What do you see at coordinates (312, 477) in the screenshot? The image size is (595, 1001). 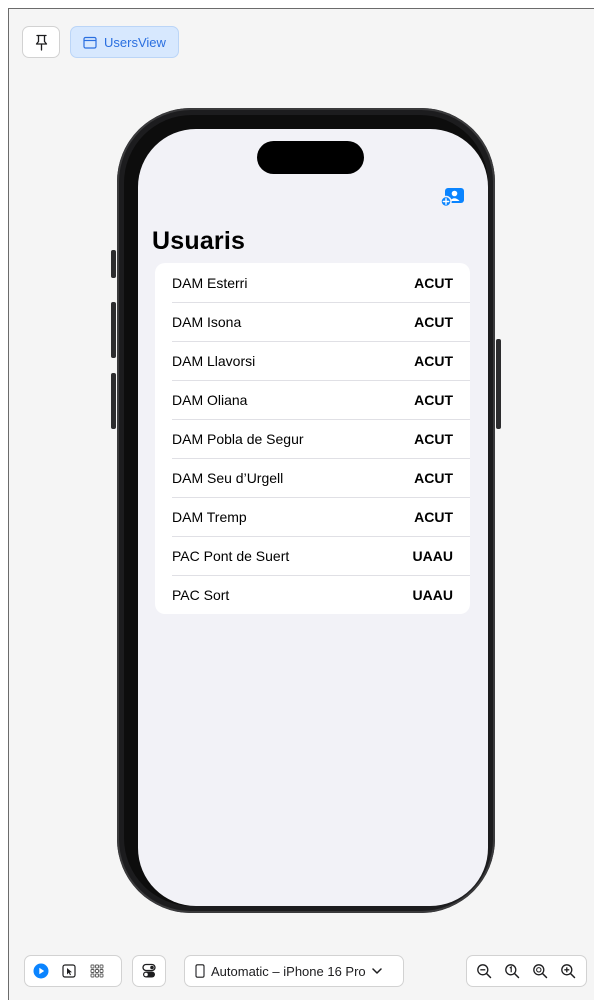 I see `list-item: DAM Seu d’Urgell ACUT` at bounding box center [312, 477].